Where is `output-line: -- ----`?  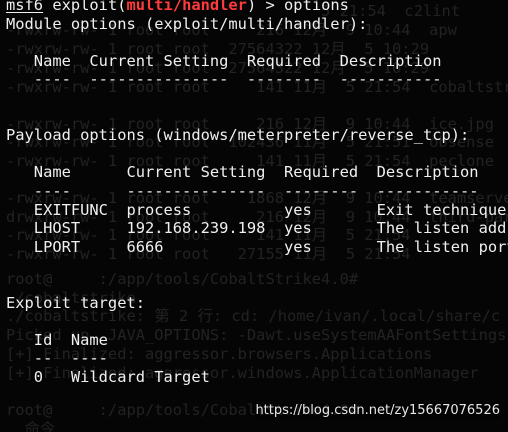 output-line: -- ---- is located at coordinates (57, 358).